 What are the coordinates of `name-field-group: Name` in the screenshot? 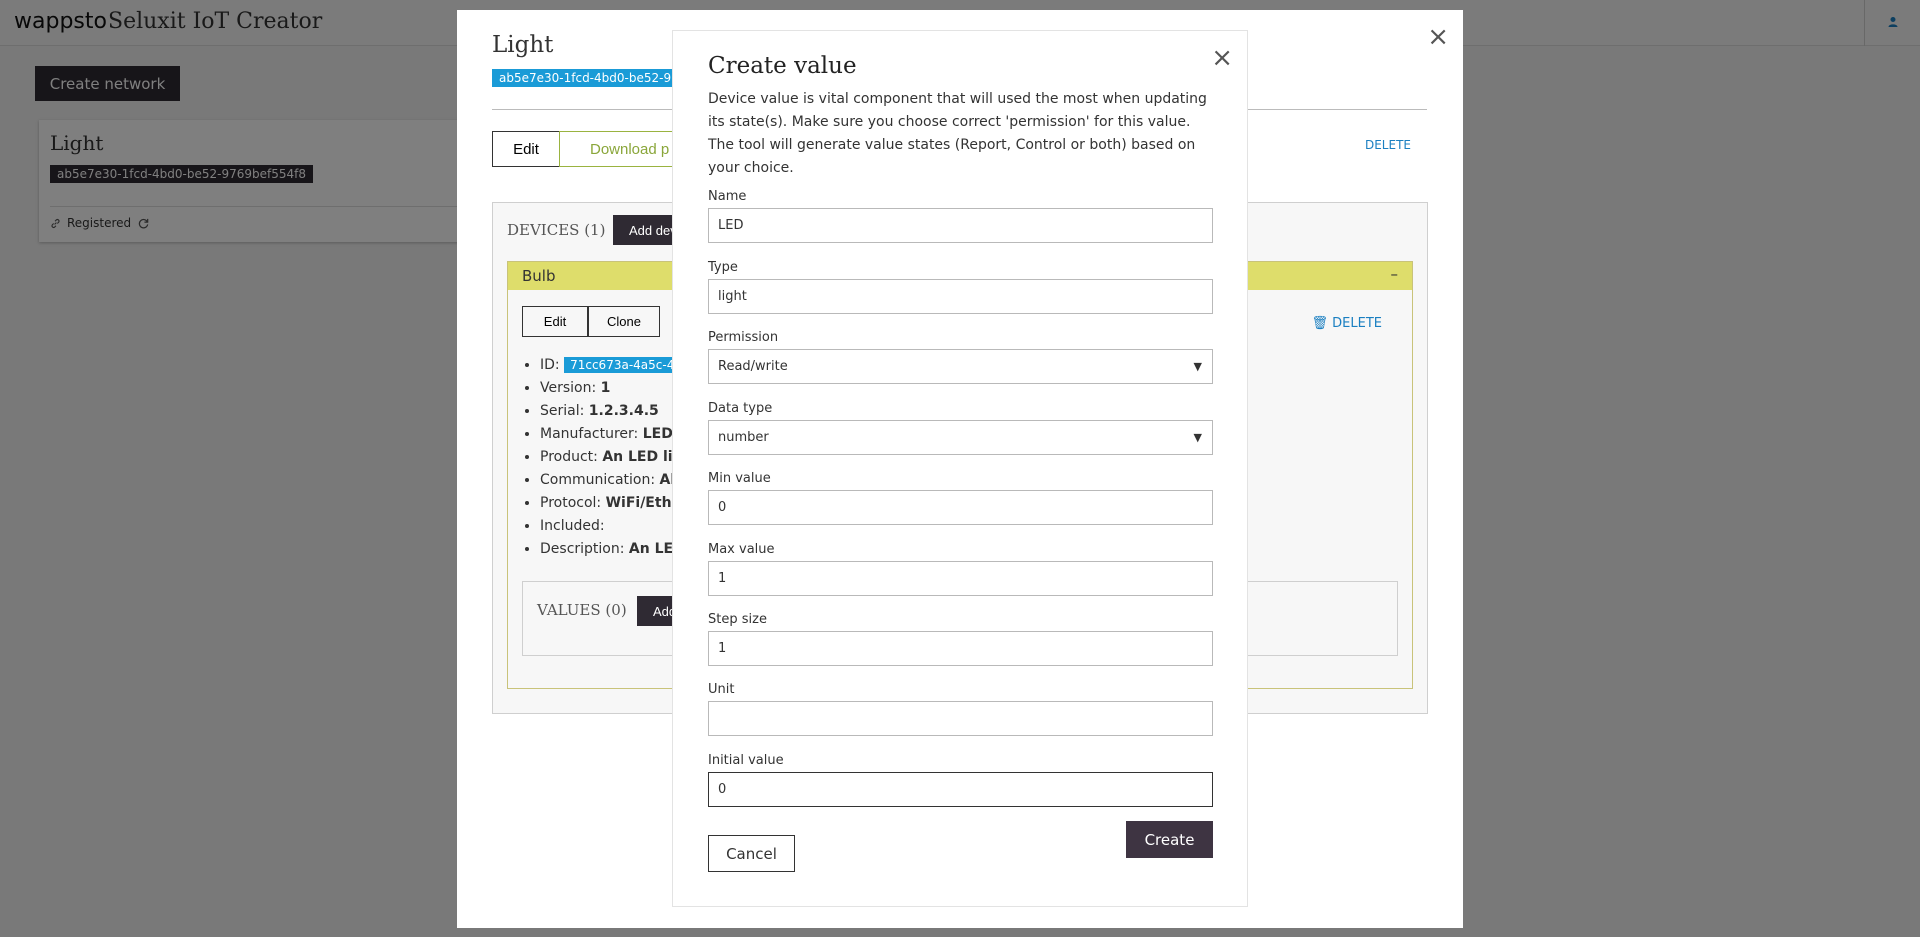 It's located at (960, 216).